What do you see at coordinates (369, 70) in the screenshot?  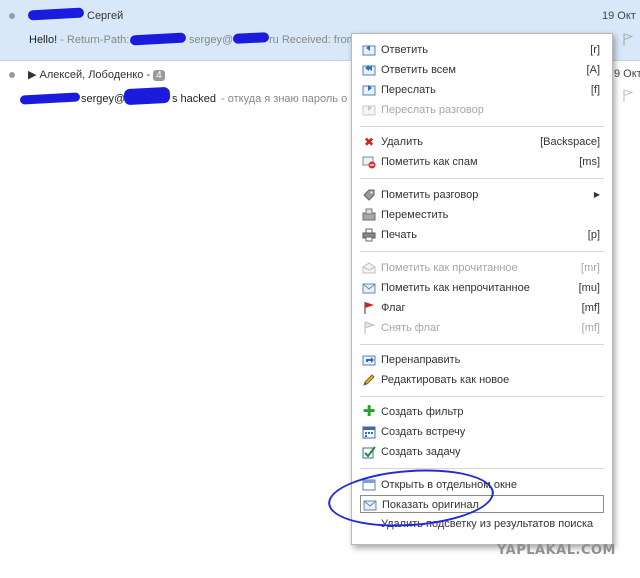 I see `reply-all-icon` at bounding box center [369, 70].